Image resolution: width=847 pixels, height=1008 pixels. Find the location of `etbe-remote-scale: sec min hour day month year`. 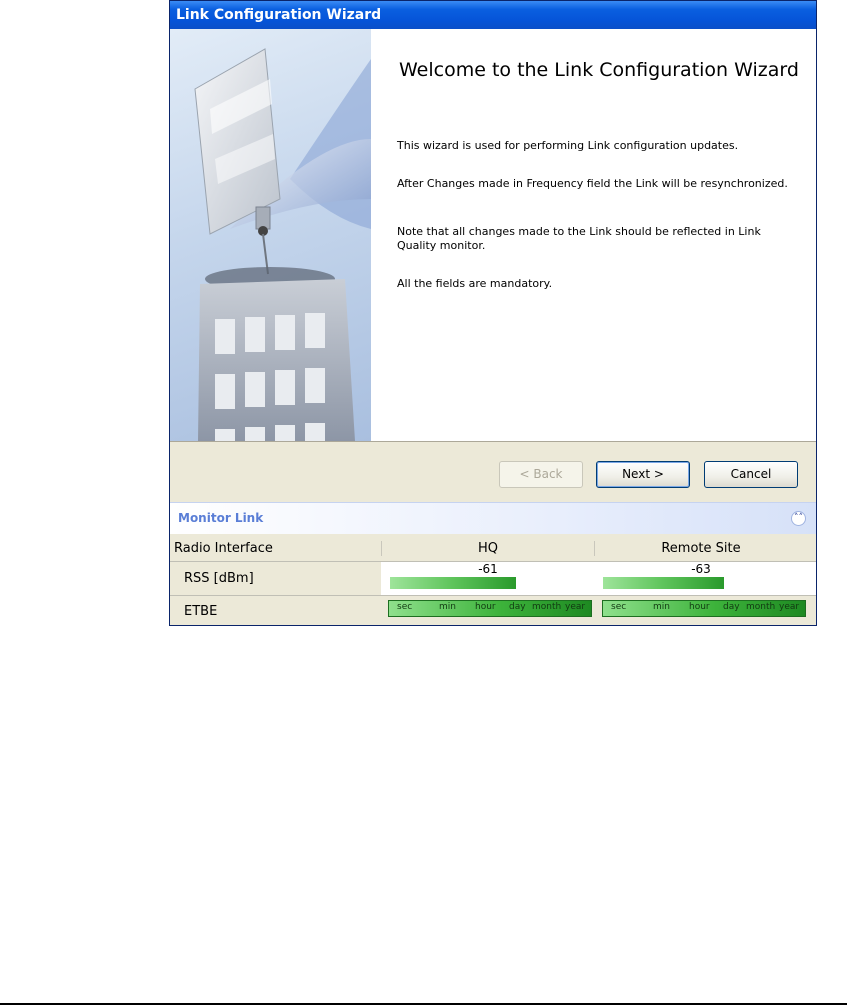

etbe-remote-scale: sec min hour day month year is located at coordinates (704, 608).